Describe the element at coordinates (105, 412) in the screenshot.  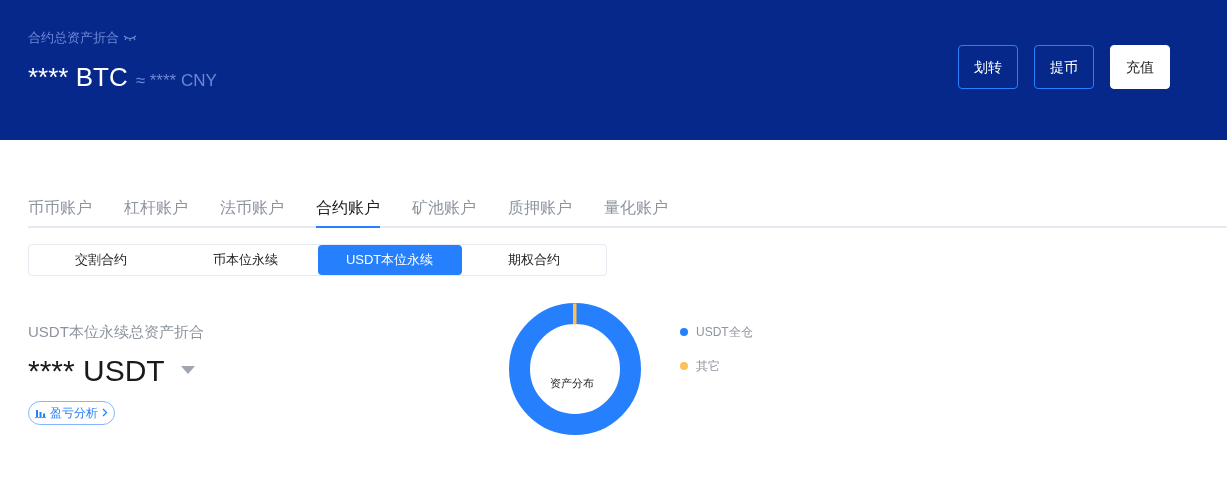
I see `chevron-right-icon` at that location.